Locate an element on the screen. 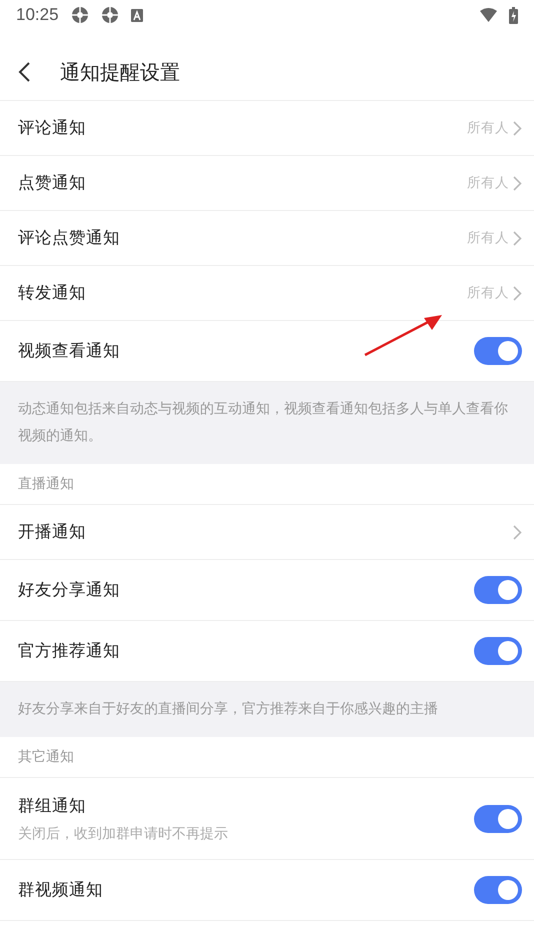 The width and height of the screenshot is (534, 950). row-label: 群组通知 is located at coordinates (52, 805).